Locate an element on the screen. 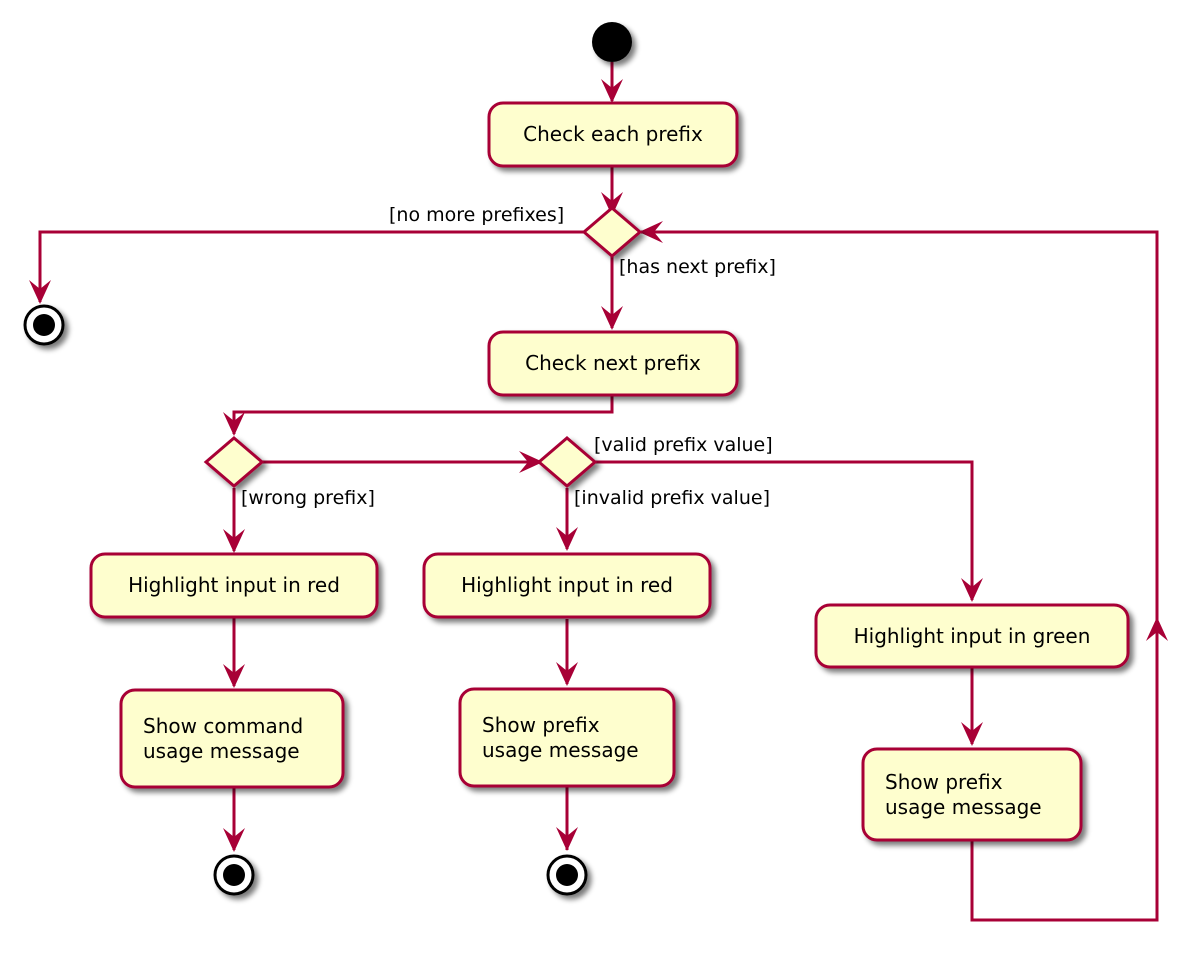 Image resolution: width=1199 pixels, height=965 pixels. final-node-no-more-prefixes is located at coordinates (44, 325).